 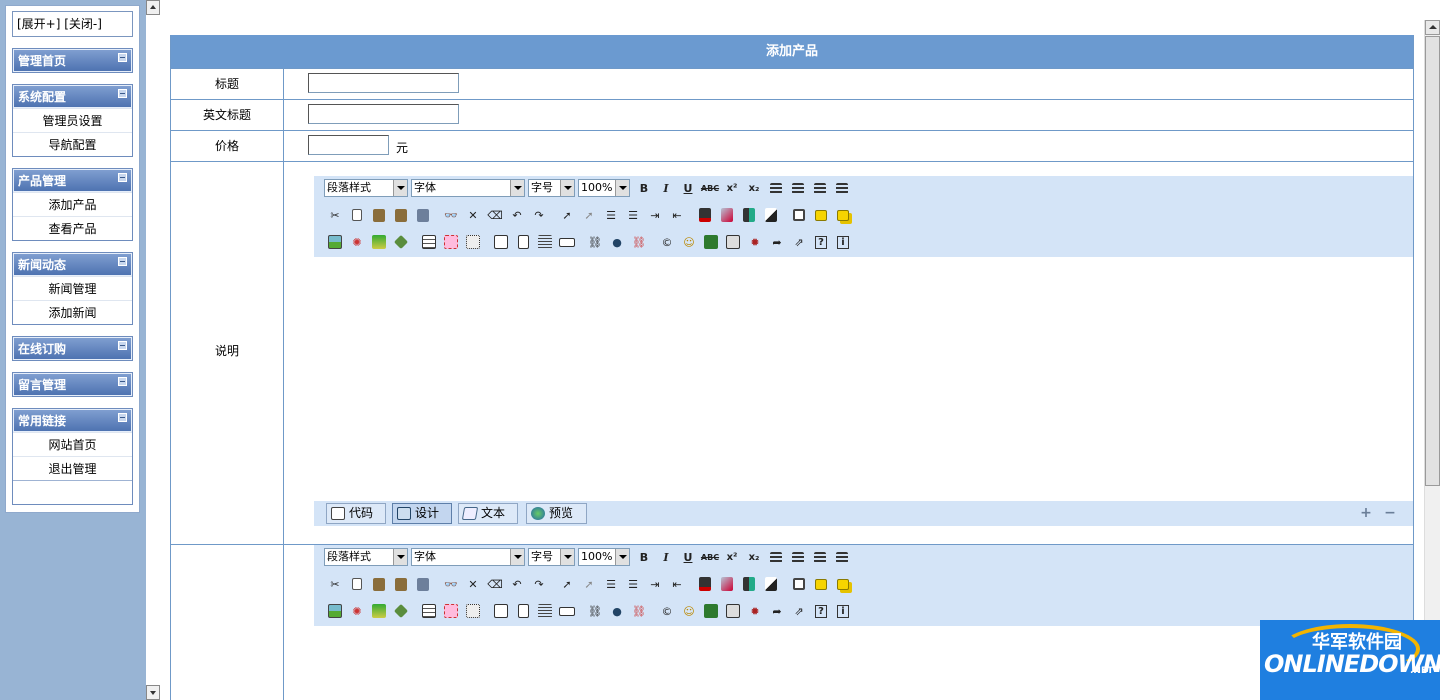 I want to click on fullscreen-button: ⇗, so click(x=799, y=611).